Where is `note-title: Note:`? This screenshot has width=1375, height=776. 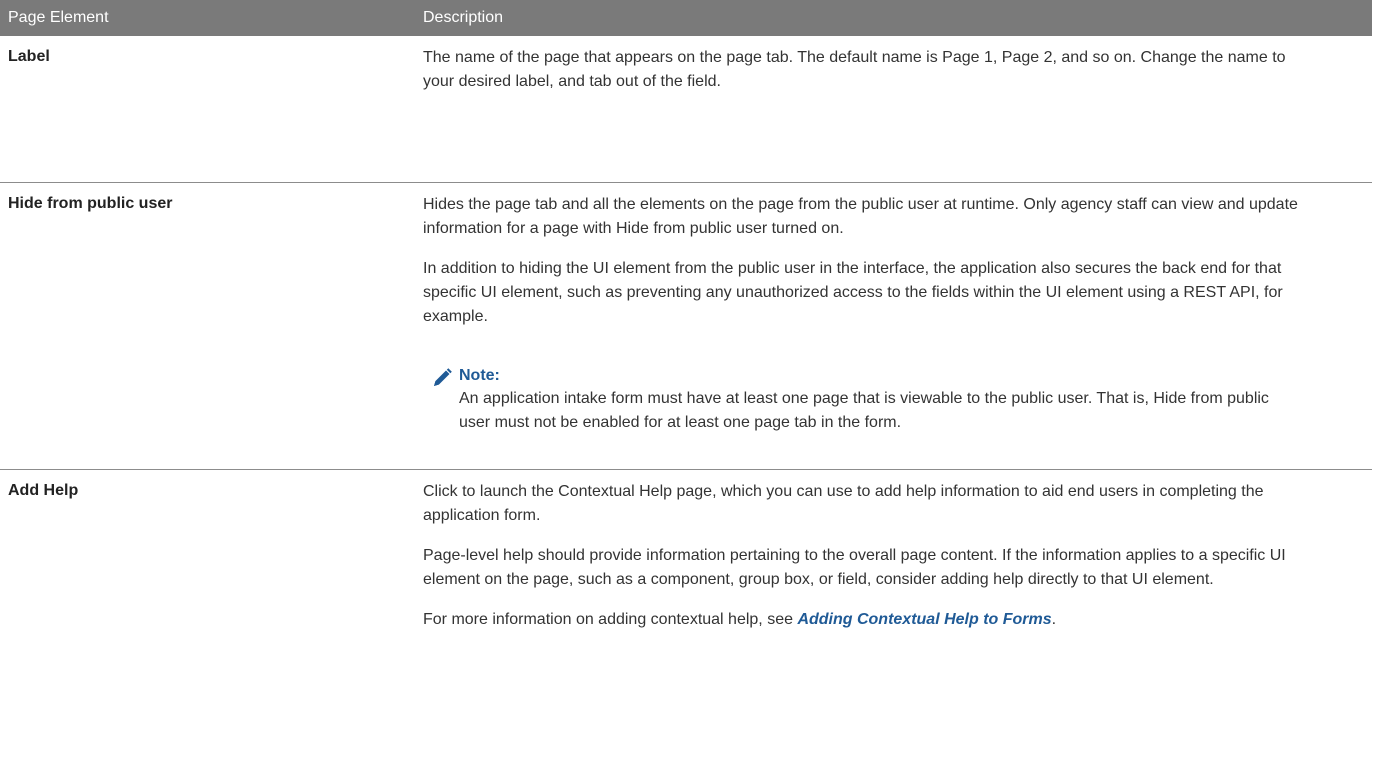 note-title: Note: is located at coordinates (479, 375).